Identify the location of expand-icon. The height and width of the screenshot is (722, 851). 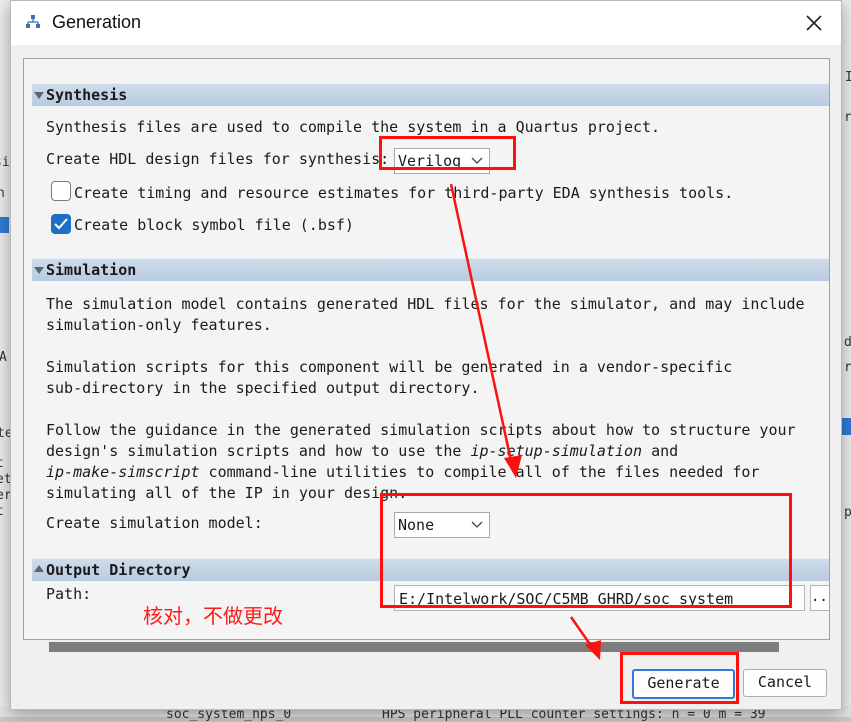
(39, 568).